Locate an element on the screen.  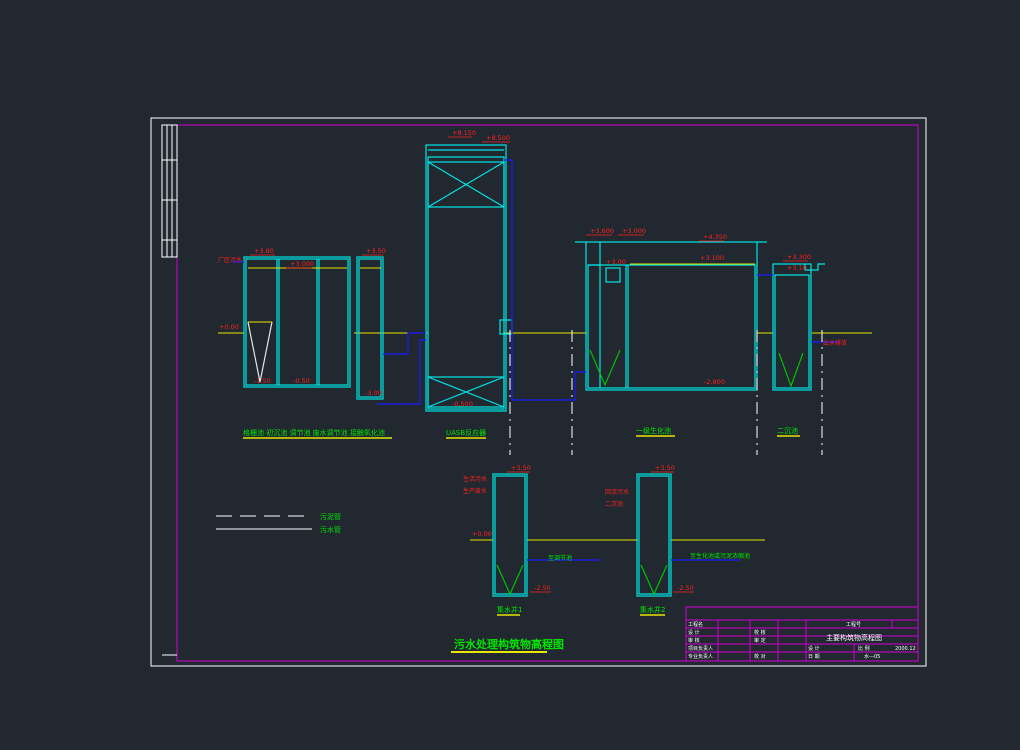
svg-text: 审 核 is located at coordinates (694, 640).